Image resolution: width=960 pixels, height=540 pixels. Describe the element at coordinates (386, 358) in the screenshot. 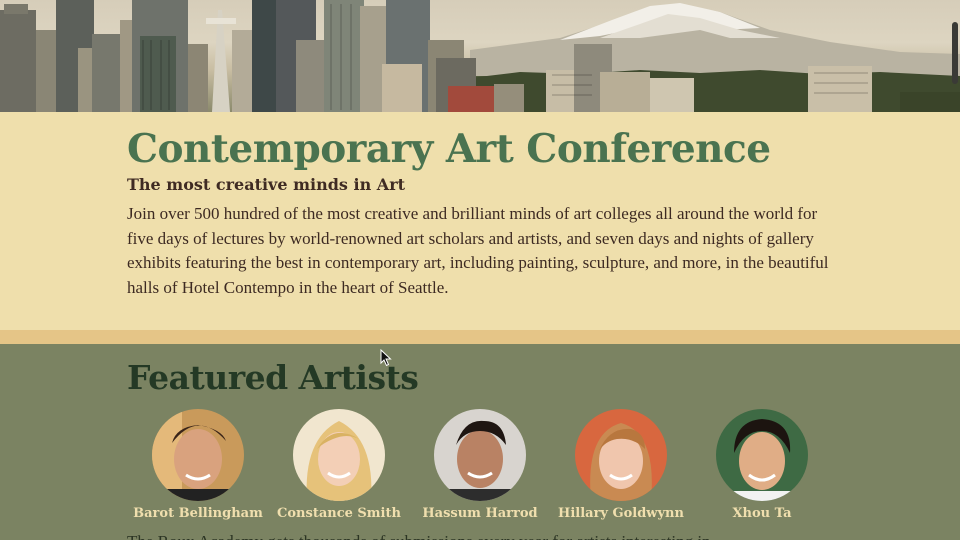

I see `mouse-cursor-icon` at that location.